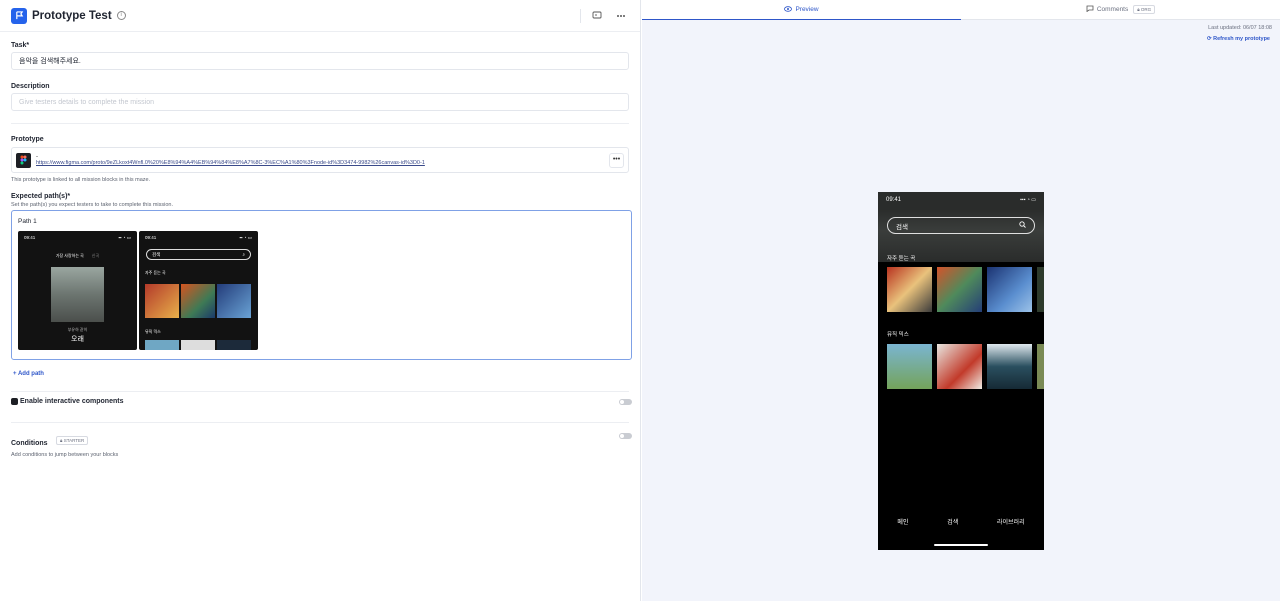 Image resolution: width=1280 pixels, height=601 pixels. I want to click on last-updated: Last updated: 06/07 18:08, so click(1240, 28).